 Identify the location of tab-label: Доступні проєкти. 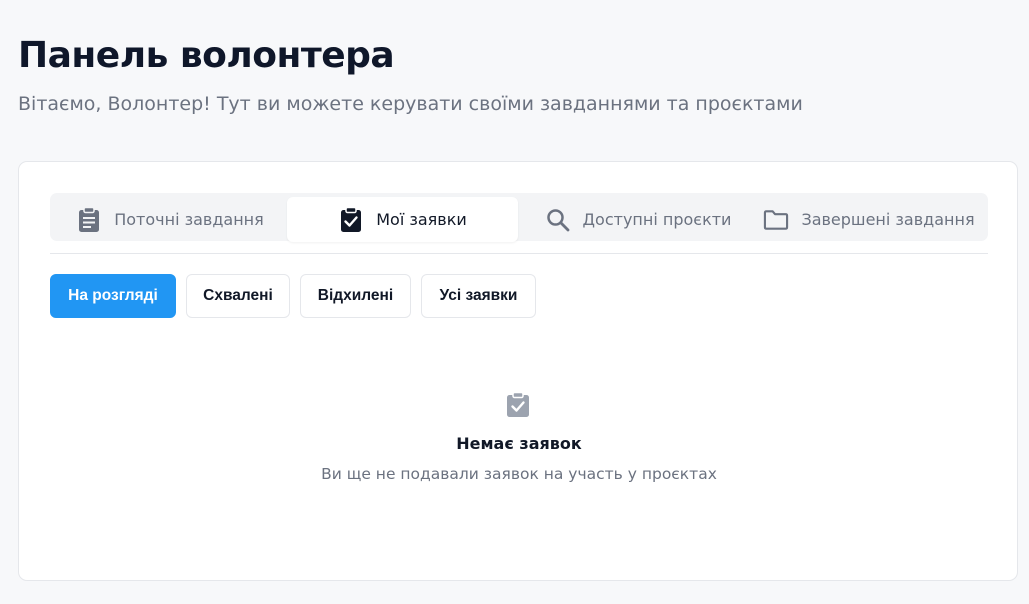
(657, 219).